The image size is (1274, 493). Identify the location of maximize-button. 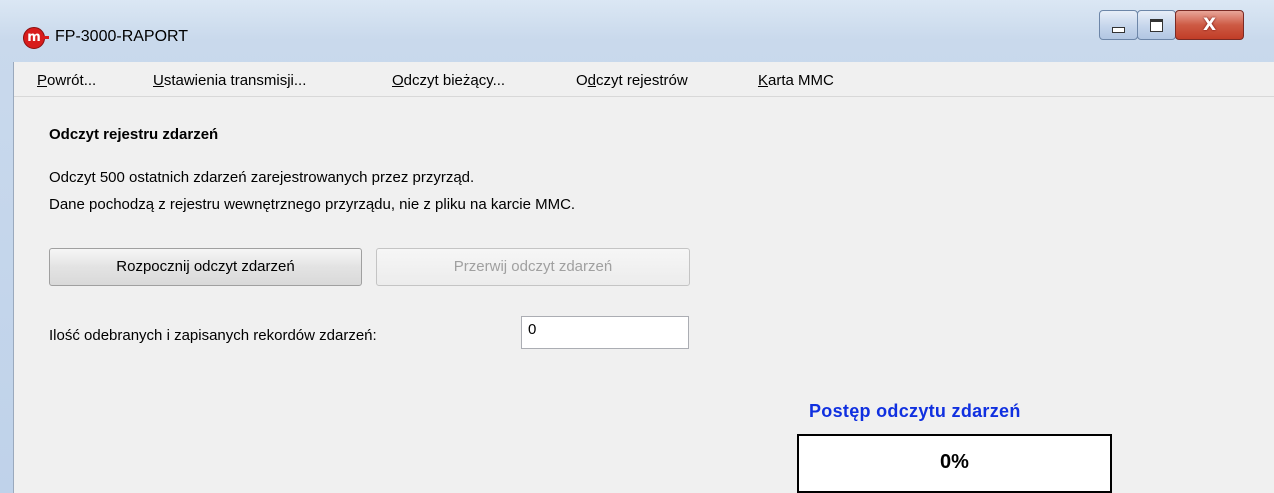
(1156, 25).